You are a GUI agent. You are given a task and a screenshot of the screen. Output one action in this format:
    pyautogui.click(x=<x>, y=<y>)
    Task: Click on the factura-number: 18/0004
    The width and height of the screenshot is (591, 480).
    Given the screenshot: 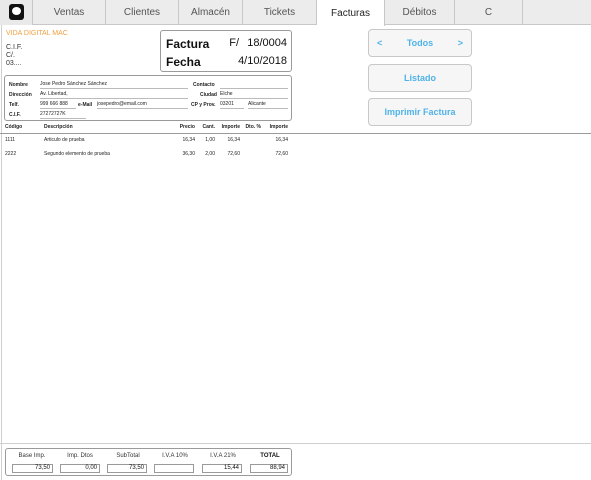 What is the action you would take?
    pyautogui.click(x=267, y=43)
    